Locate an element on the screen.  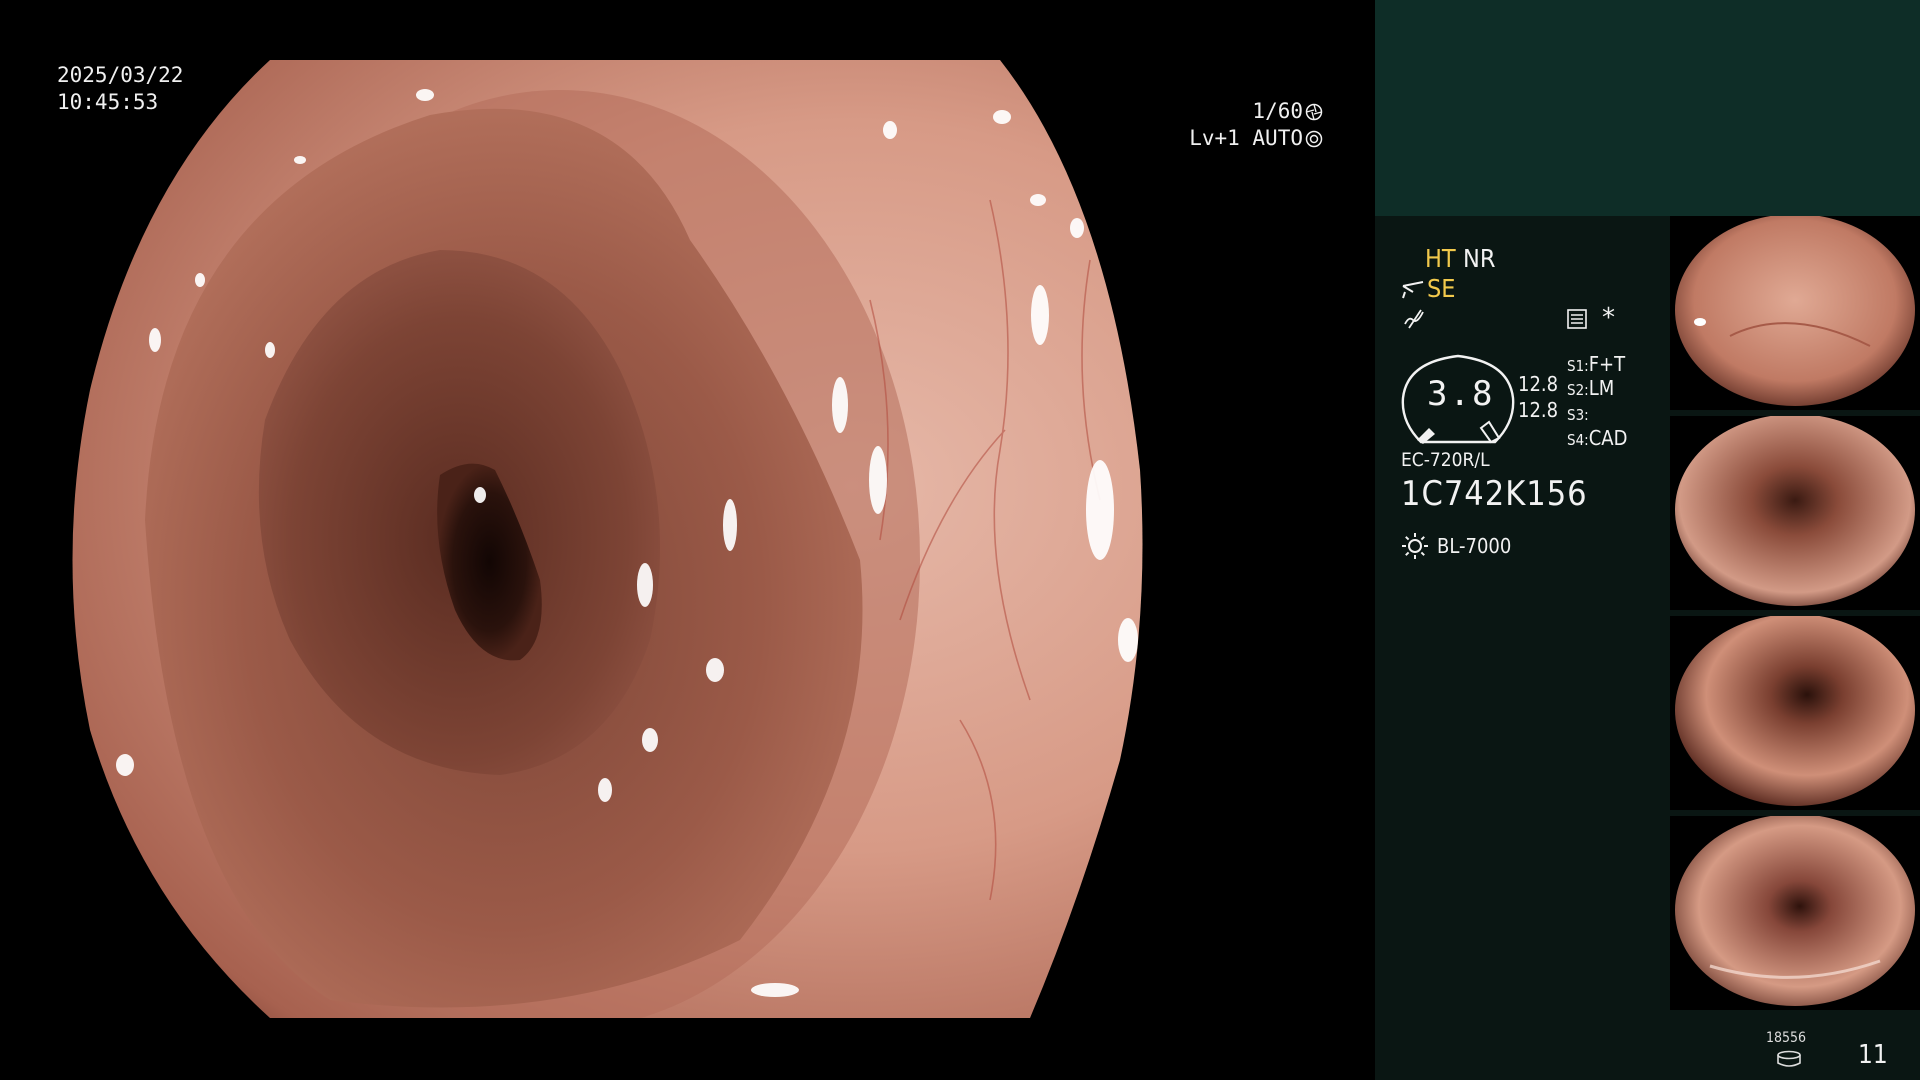
switch-key: S2: is located at coordinates (1578, 390).